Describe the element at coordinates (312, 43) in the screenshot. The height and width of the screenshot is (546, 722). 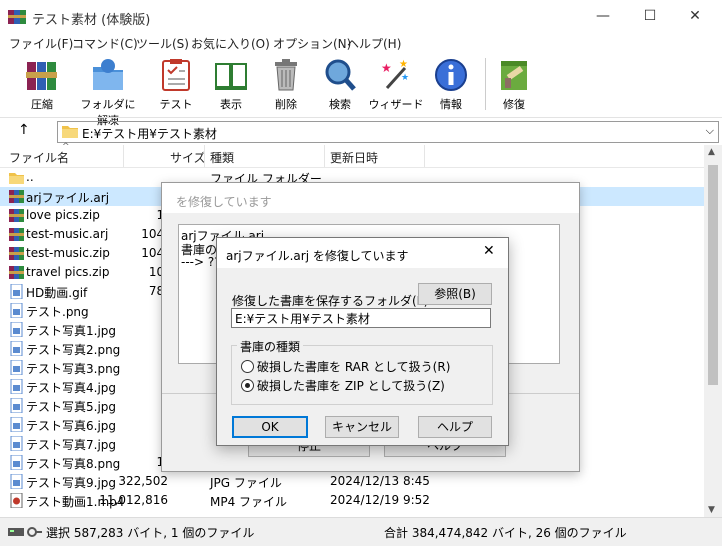
I see `menu-options: オプション(N)` at that location.